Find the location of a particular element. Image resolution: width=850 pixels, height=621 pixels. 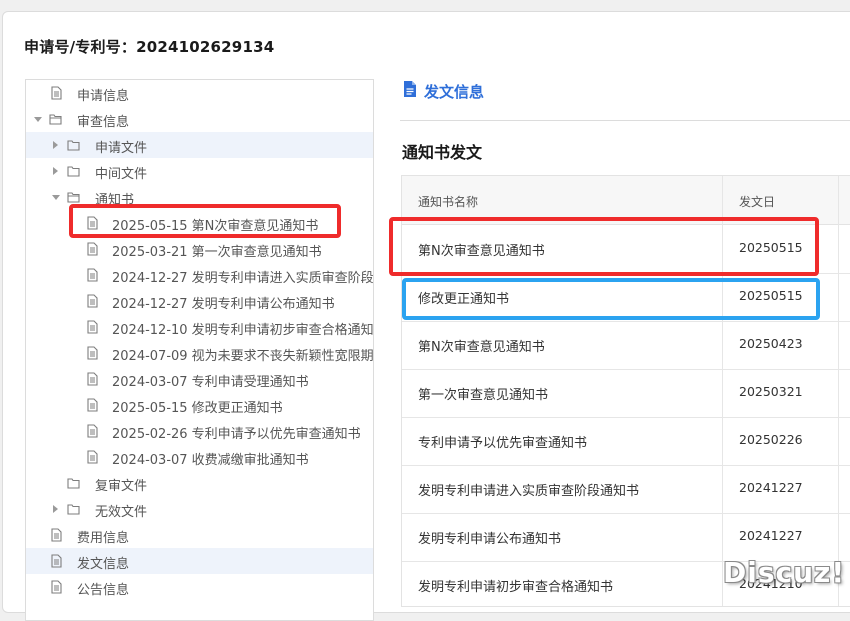

cell-notice-name: 修改更正通知书 is located at coordinates (464, 299).